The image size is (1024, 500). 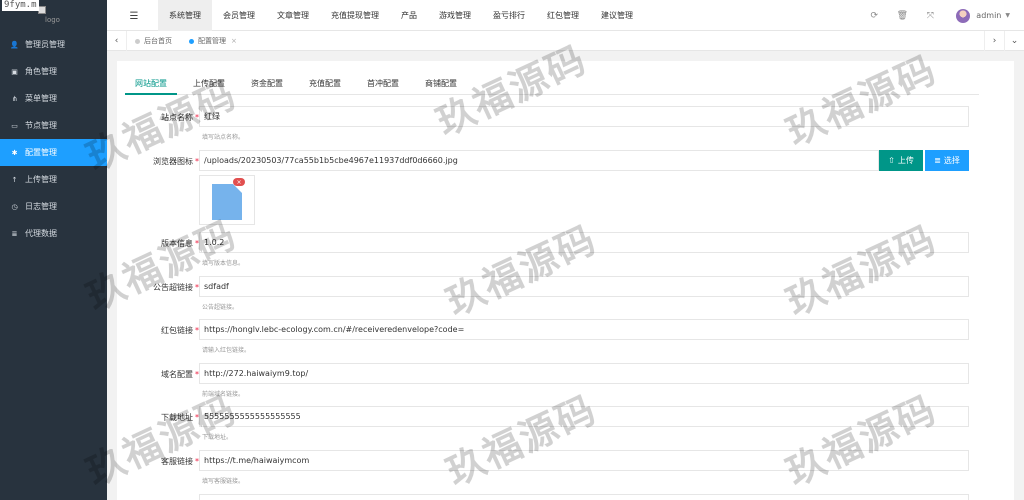 I want to click on field-help: 填写客服链接。, so click(x=223, y=481).